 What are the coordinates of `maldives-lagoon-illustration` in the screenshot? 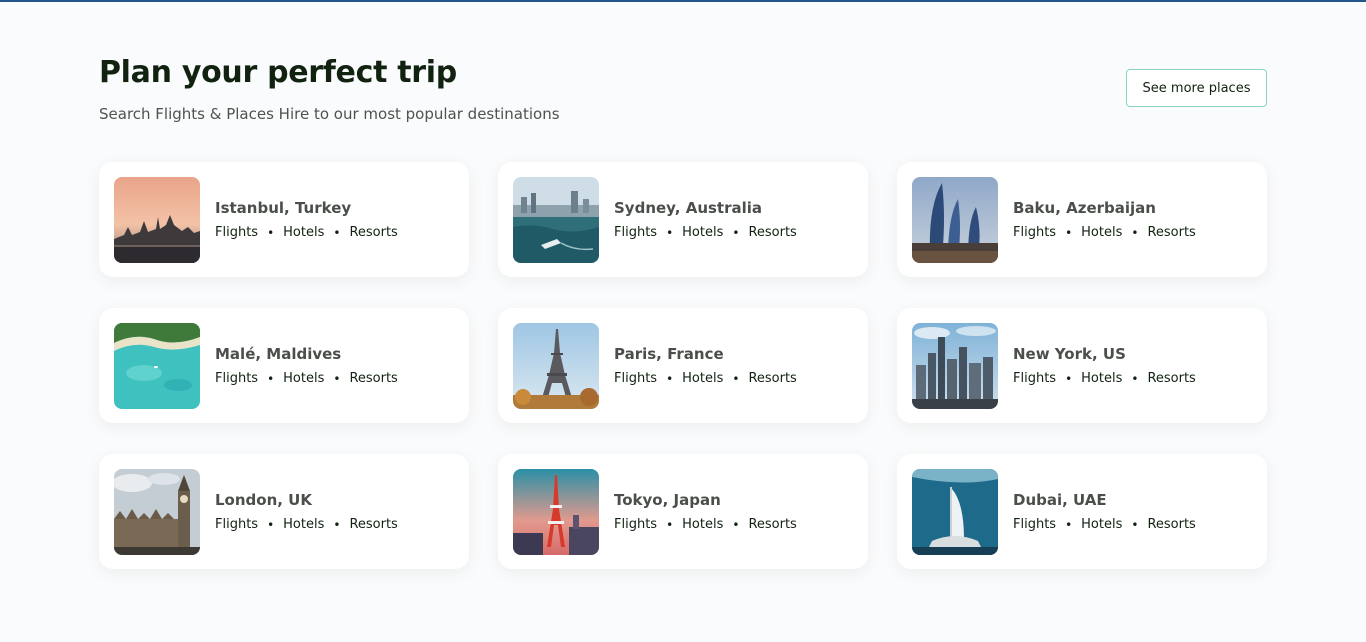 It's located at (157, 365).